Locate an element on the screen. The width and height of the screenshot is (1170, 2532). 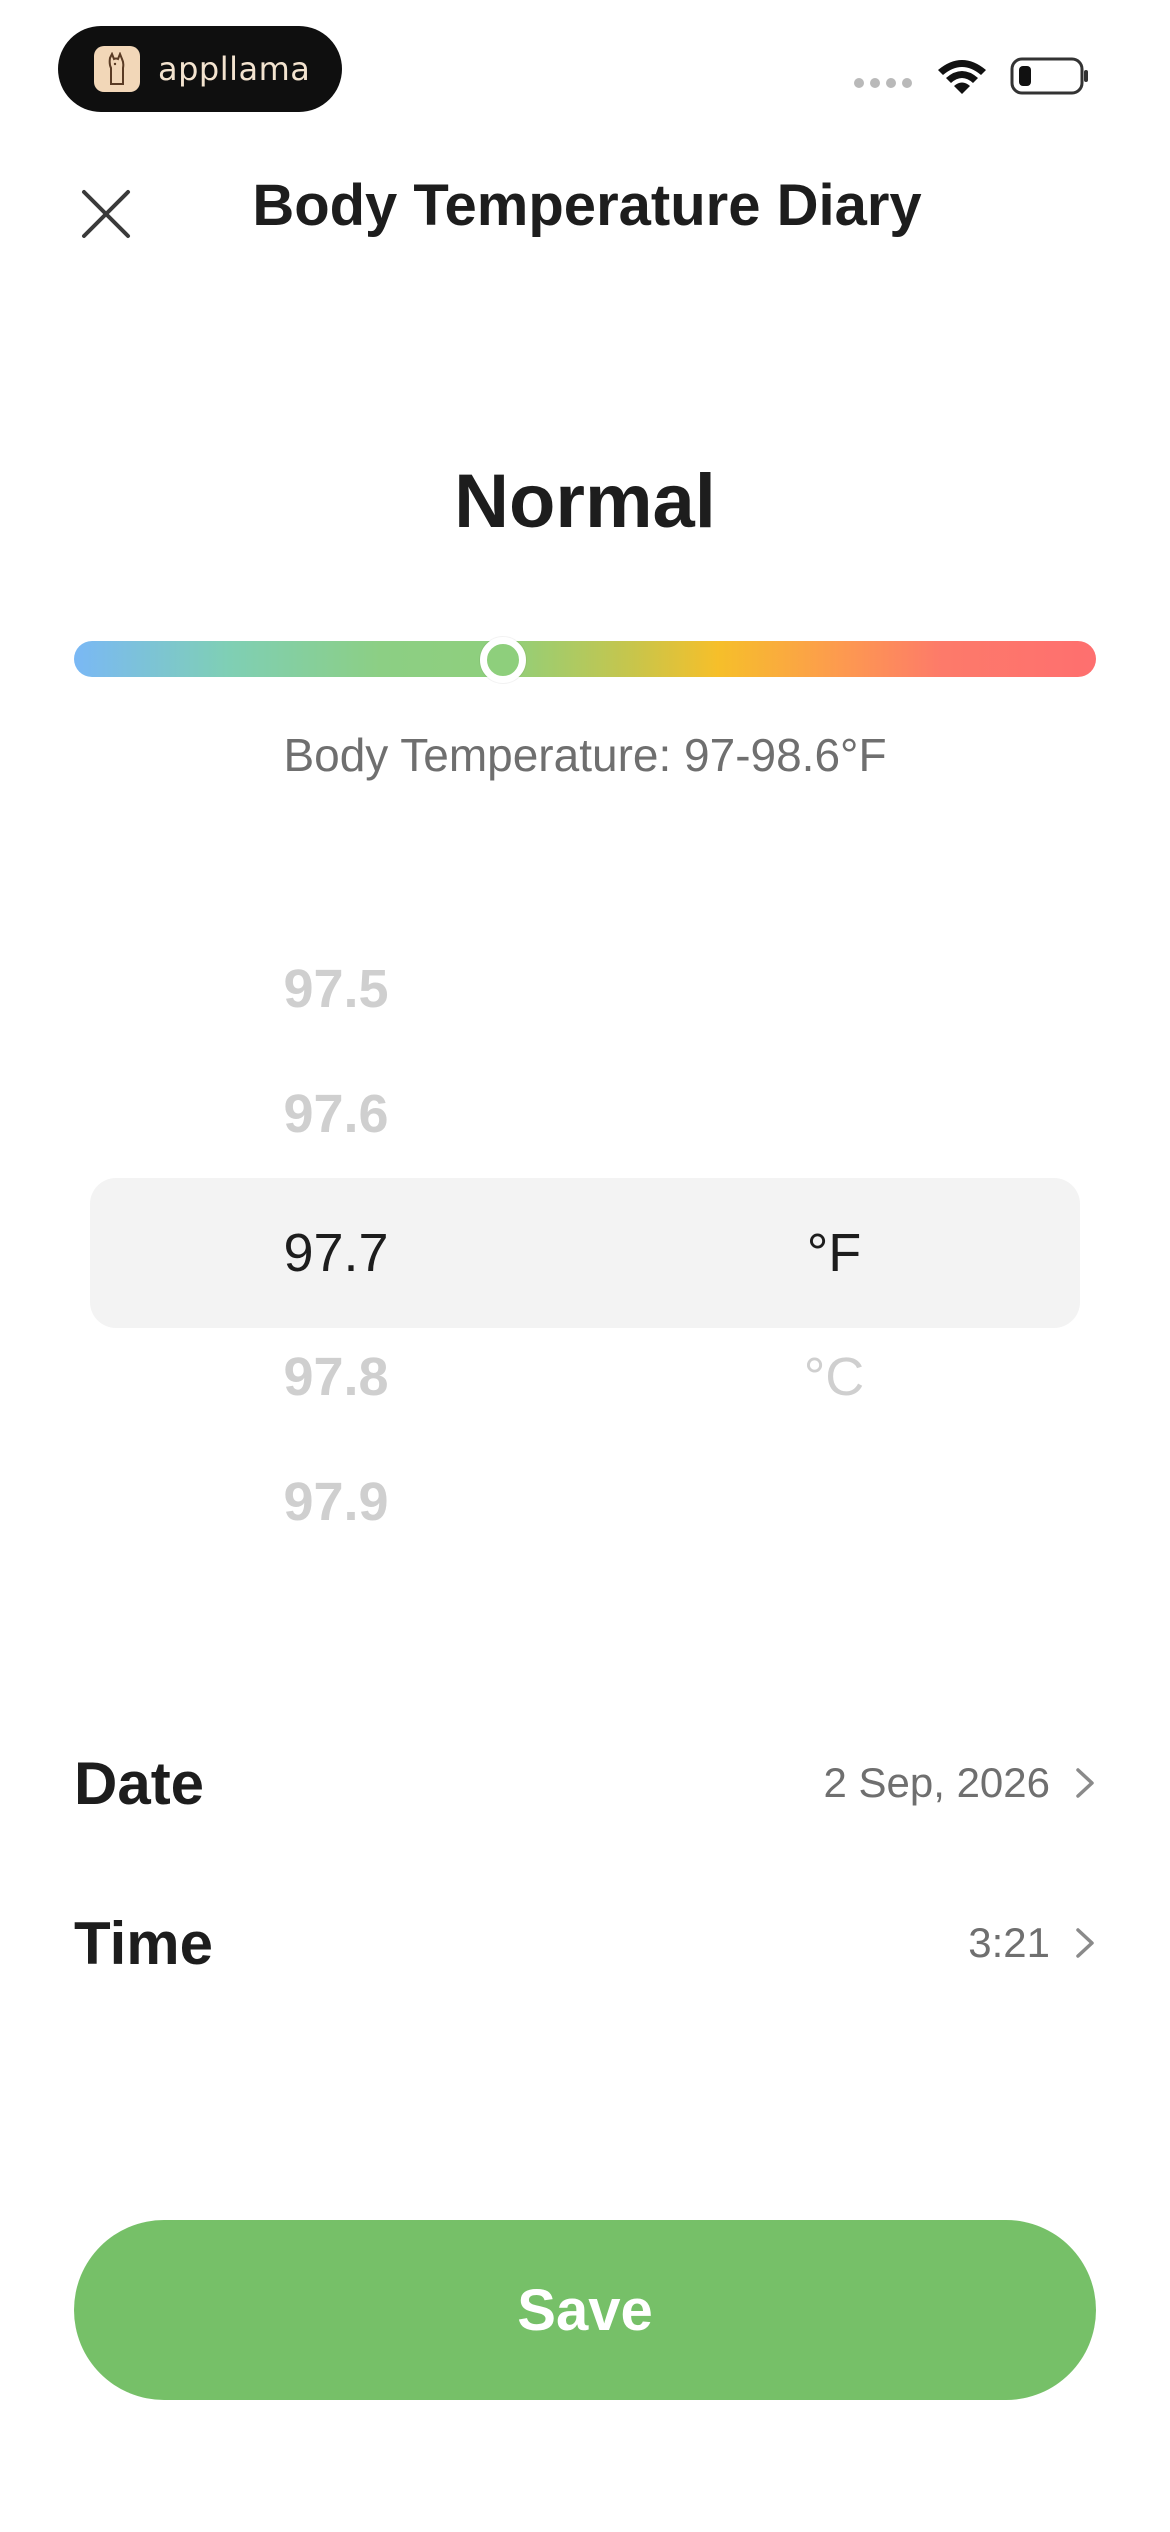
status-heading: Normal is located at coordinates (585, 501).